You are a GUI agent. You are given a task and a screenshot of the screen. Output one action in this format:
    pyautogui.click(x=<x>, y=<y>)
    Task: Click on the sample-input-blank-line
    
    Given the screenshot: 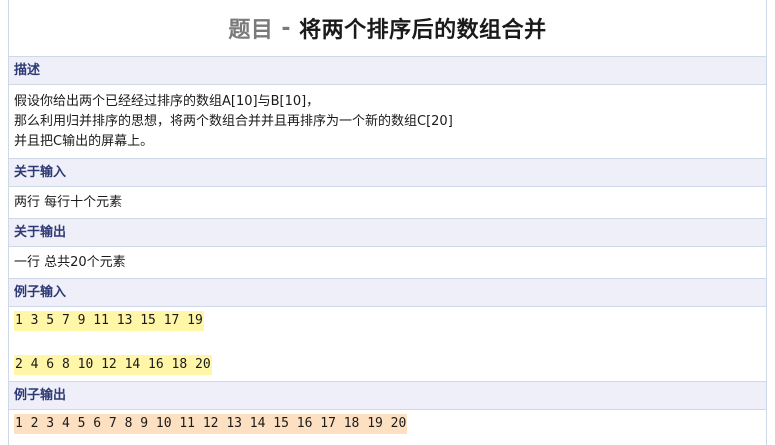 What is the action you would take?
    pyautogui.click(x=387, y=343)
    